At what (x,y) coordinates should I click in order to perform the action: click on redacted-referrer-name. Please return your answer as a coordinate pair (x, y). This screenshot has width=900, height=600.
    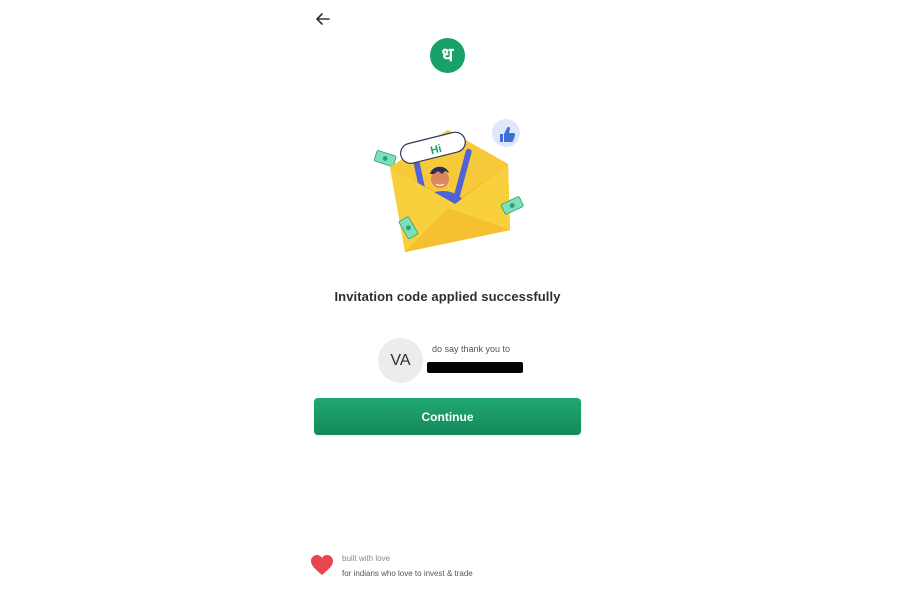
    Looking at the image, I should click on (475, 367).